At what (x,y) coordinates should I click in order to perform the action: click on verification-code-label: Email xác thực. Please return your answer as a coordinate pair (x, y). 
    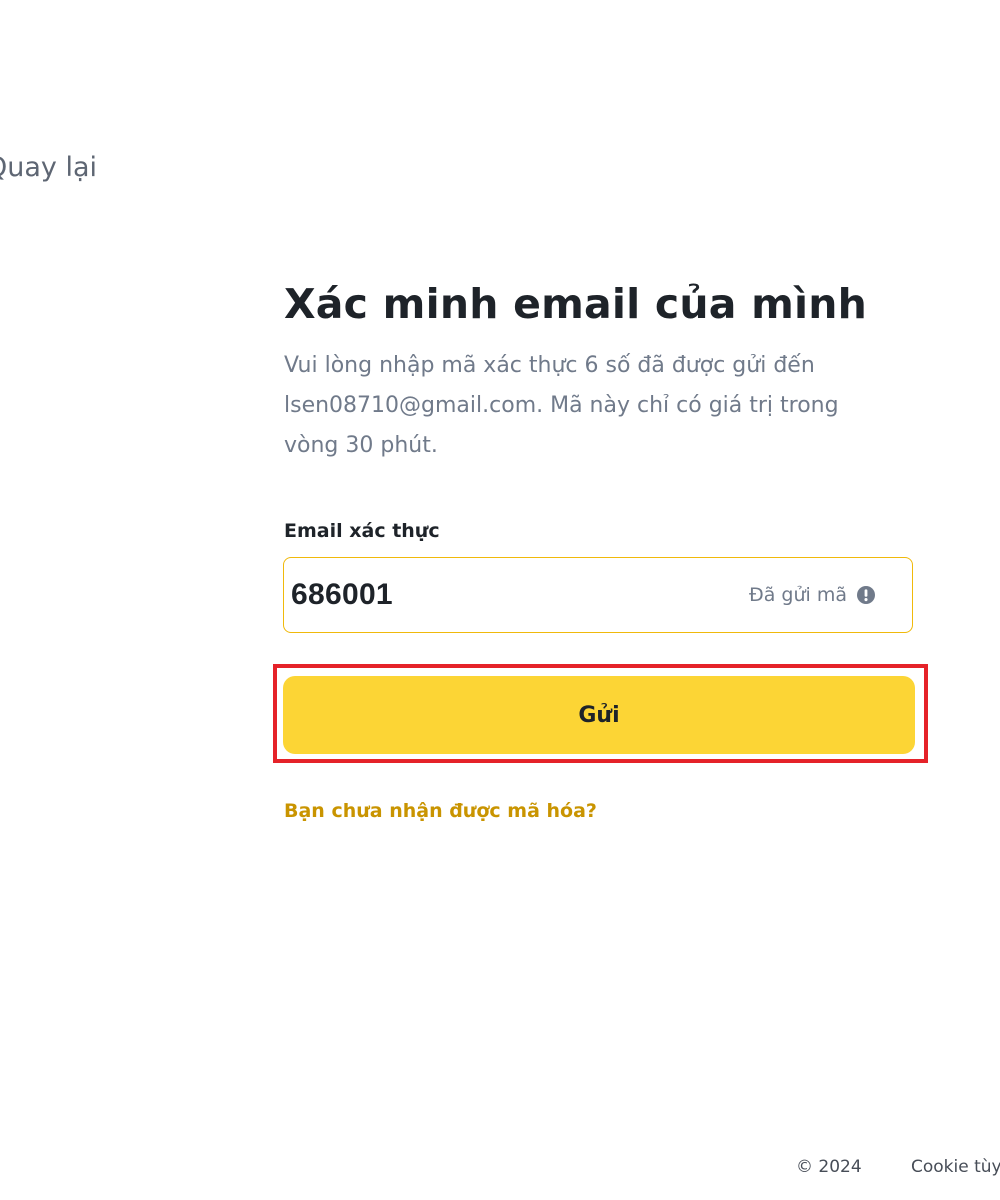
    Looking at the image, I should click on (362, 531).